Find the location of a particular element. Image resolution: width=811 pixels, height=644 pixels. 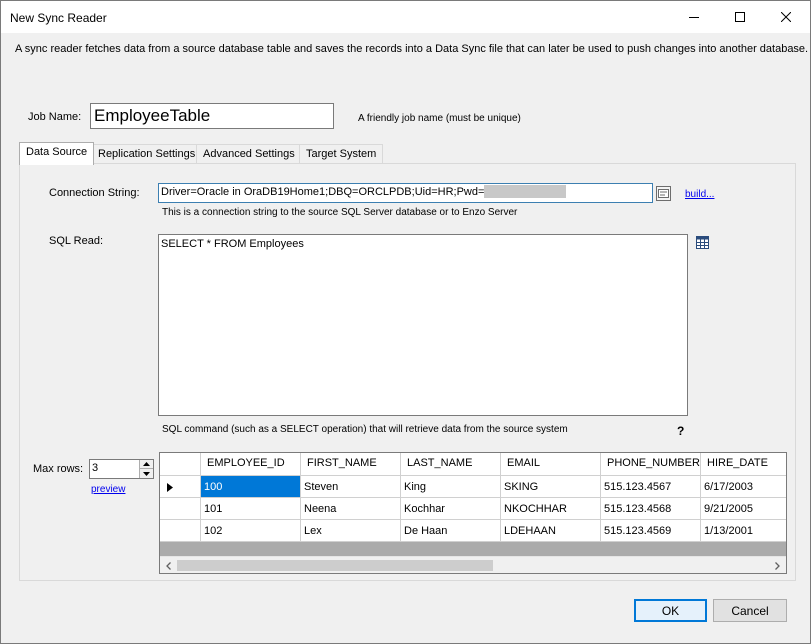

grid-cell: SKING is located at coordinates (551, 487).